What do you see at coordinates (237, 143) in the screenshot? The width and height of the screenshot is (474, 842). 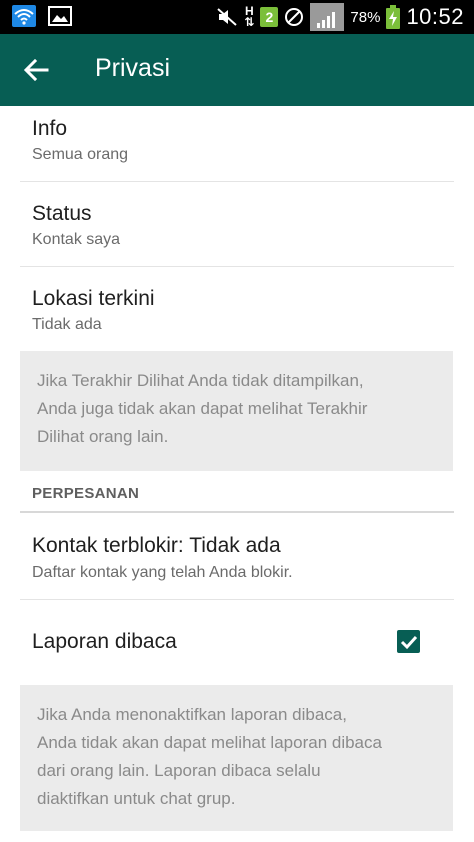 I see `info-setting: Info Semua orang` at bounding box center [237, 143].